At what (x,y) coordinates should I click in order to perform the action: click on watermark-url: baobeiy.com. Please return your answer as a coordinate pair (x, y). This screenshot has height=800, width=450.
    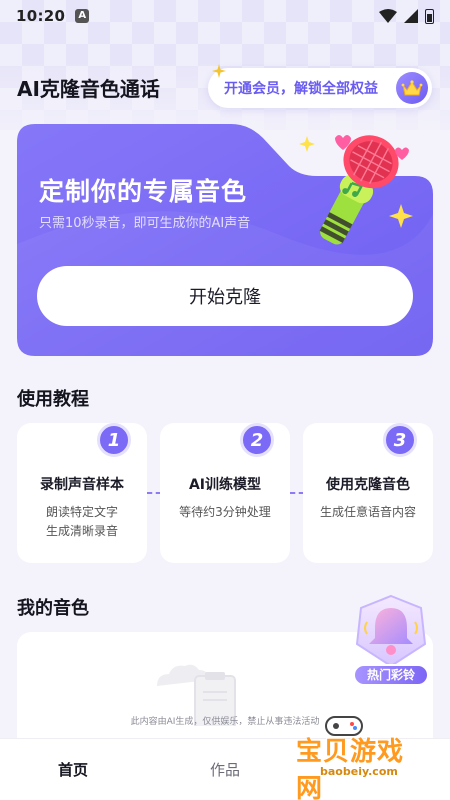
    Looking at the image, I should click on (359, 771).